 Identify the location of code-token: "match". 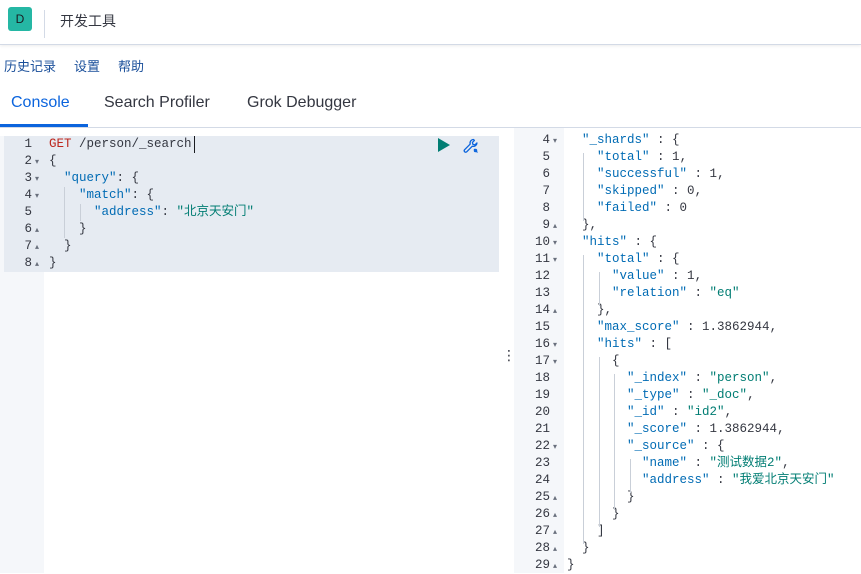
(105, 195).